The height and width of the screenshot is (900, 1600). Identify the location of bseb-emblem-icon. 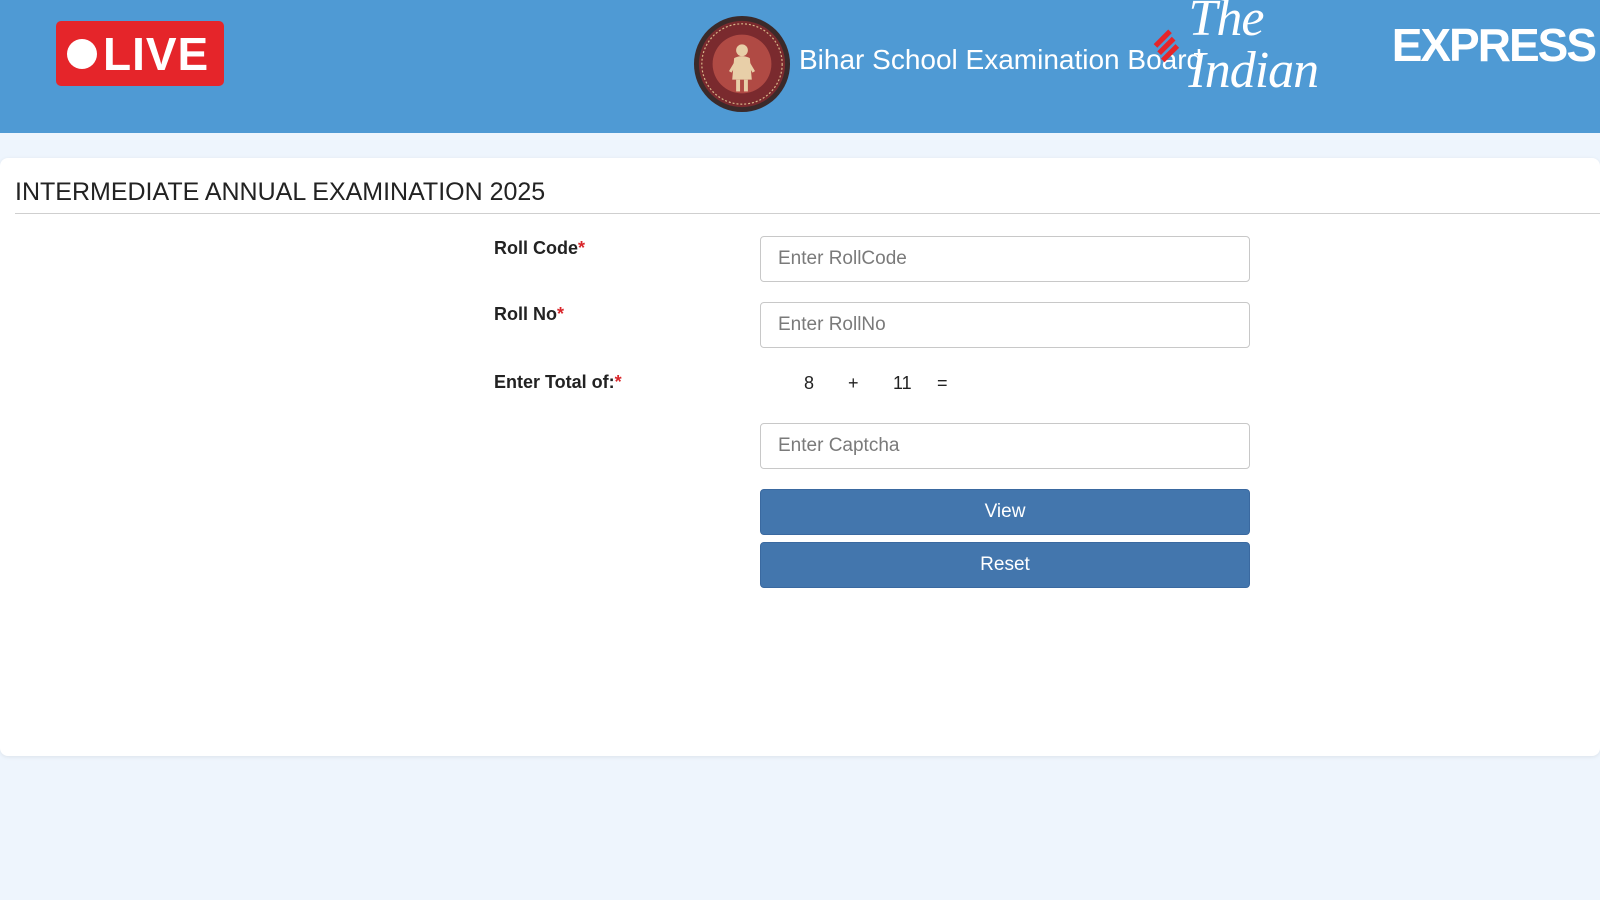
(742, 64).